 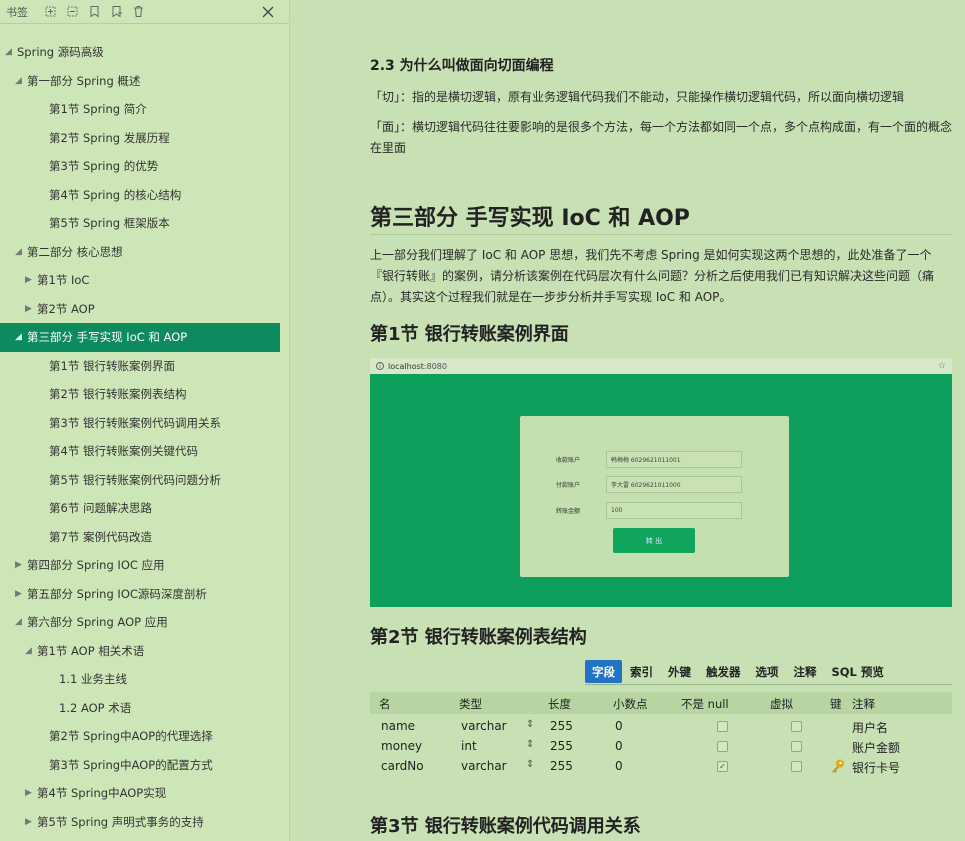 I want to click on bookmark-item: ▶ 第5节 Spring 声明式事务的支持, so click(x=144, y=822).